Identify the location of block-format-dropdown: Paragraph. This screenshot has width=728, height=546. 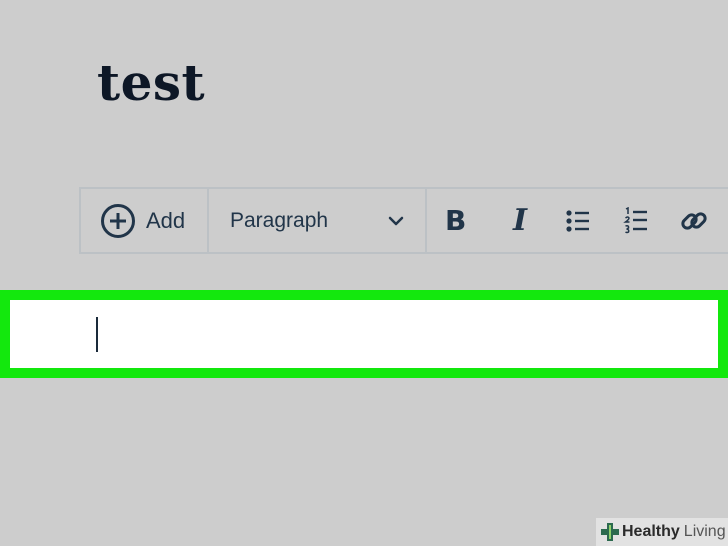
(317, 220).